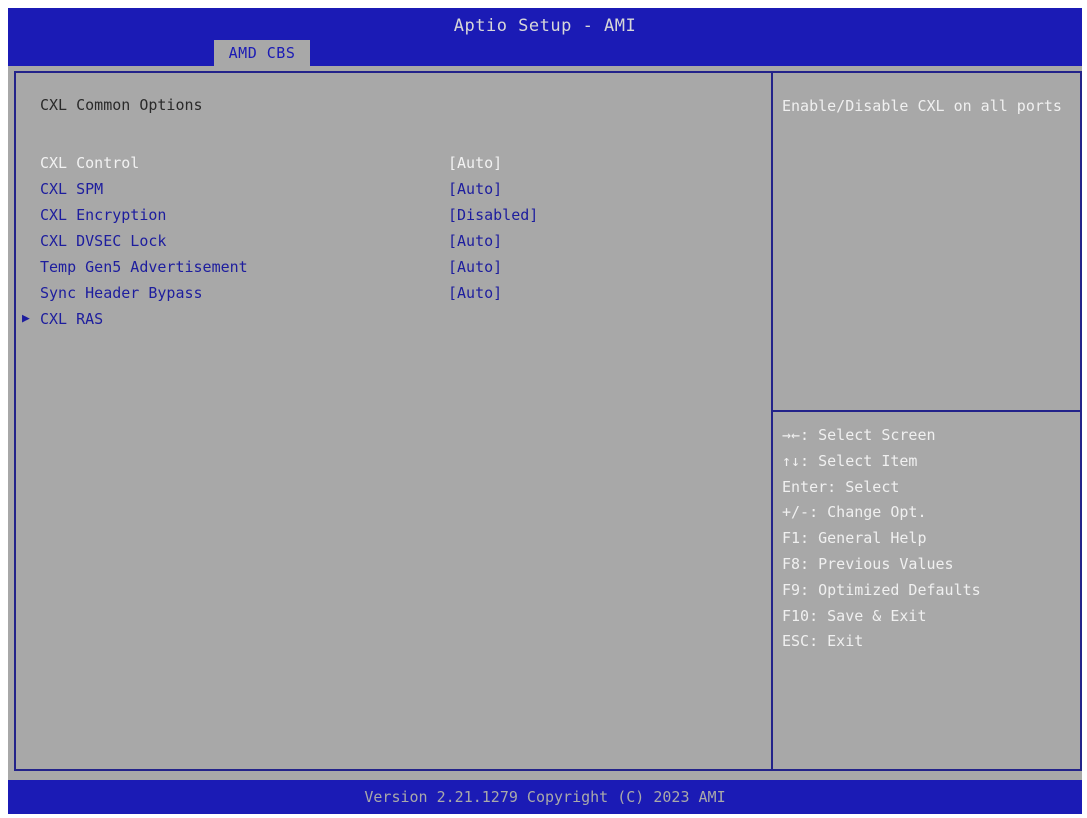 This screenshot has width=1087, height=818. Describe the element at coordinates (493, 215) in the screenshot. I see `menu-item-value: [Disabled]` at that location.